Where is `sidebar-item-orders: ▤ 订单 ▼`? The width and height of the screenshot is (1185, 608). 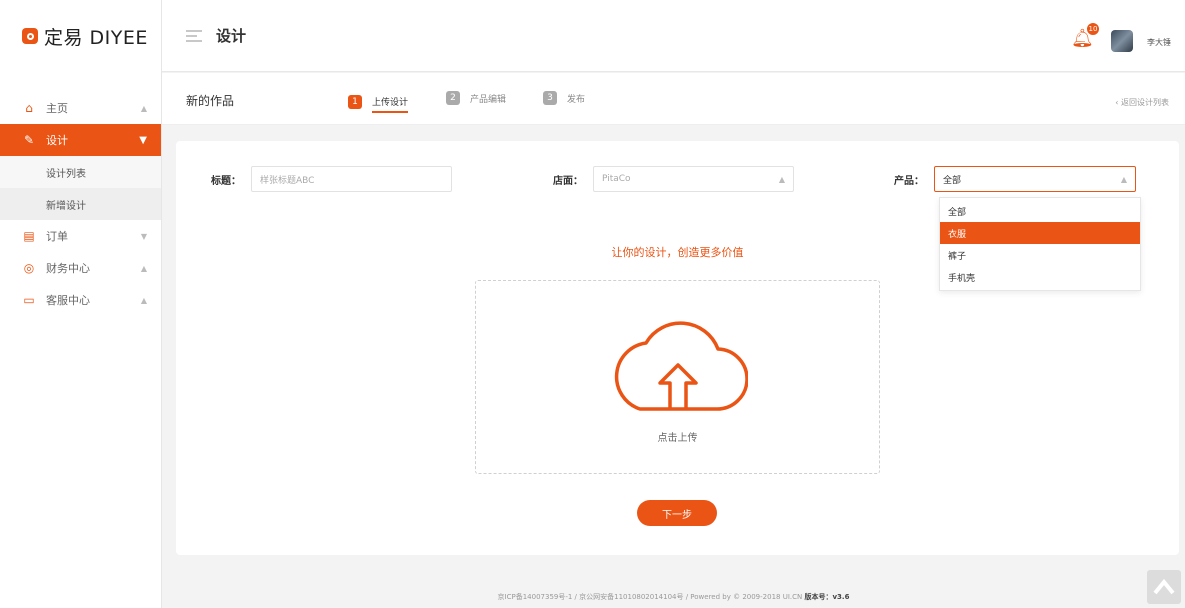
sidebar-item-orders: ▤ 订单 ▼ is located at coordinates (80, 236).